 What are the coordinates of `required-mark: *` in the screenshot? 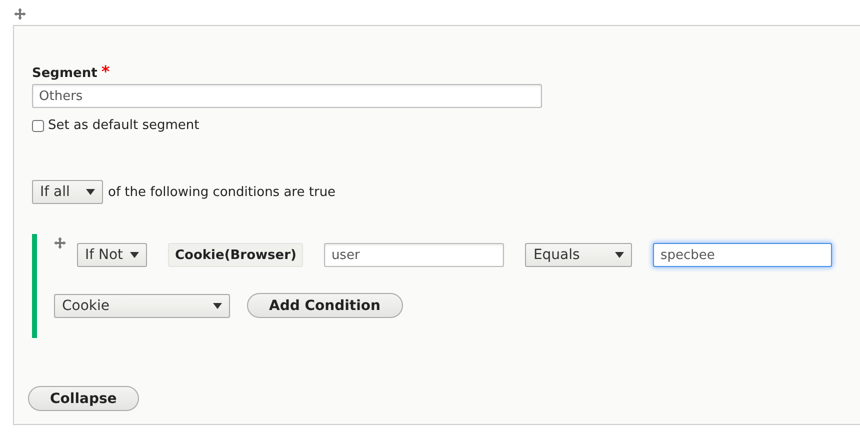 It's located at (105, 73).